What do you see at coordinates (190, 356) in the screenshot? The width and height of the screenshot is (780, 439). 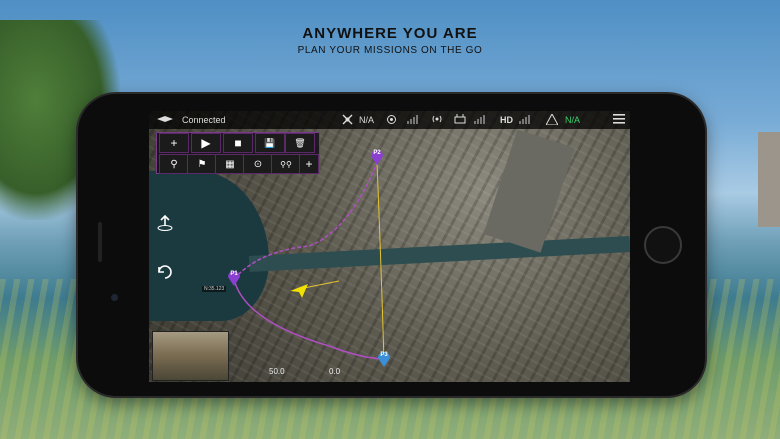 I see `camera-preview` at bounding box center [190, 356].